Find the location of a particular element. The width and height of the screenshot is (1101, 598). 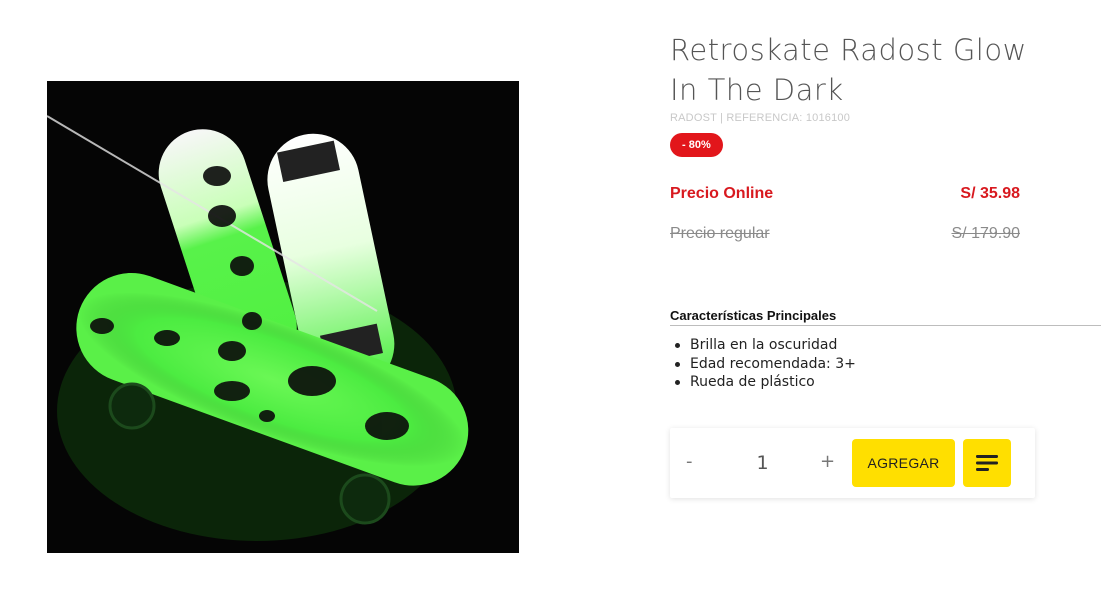

feature-item: Brilla en la oscuridad is located at coordinates (763, 345).